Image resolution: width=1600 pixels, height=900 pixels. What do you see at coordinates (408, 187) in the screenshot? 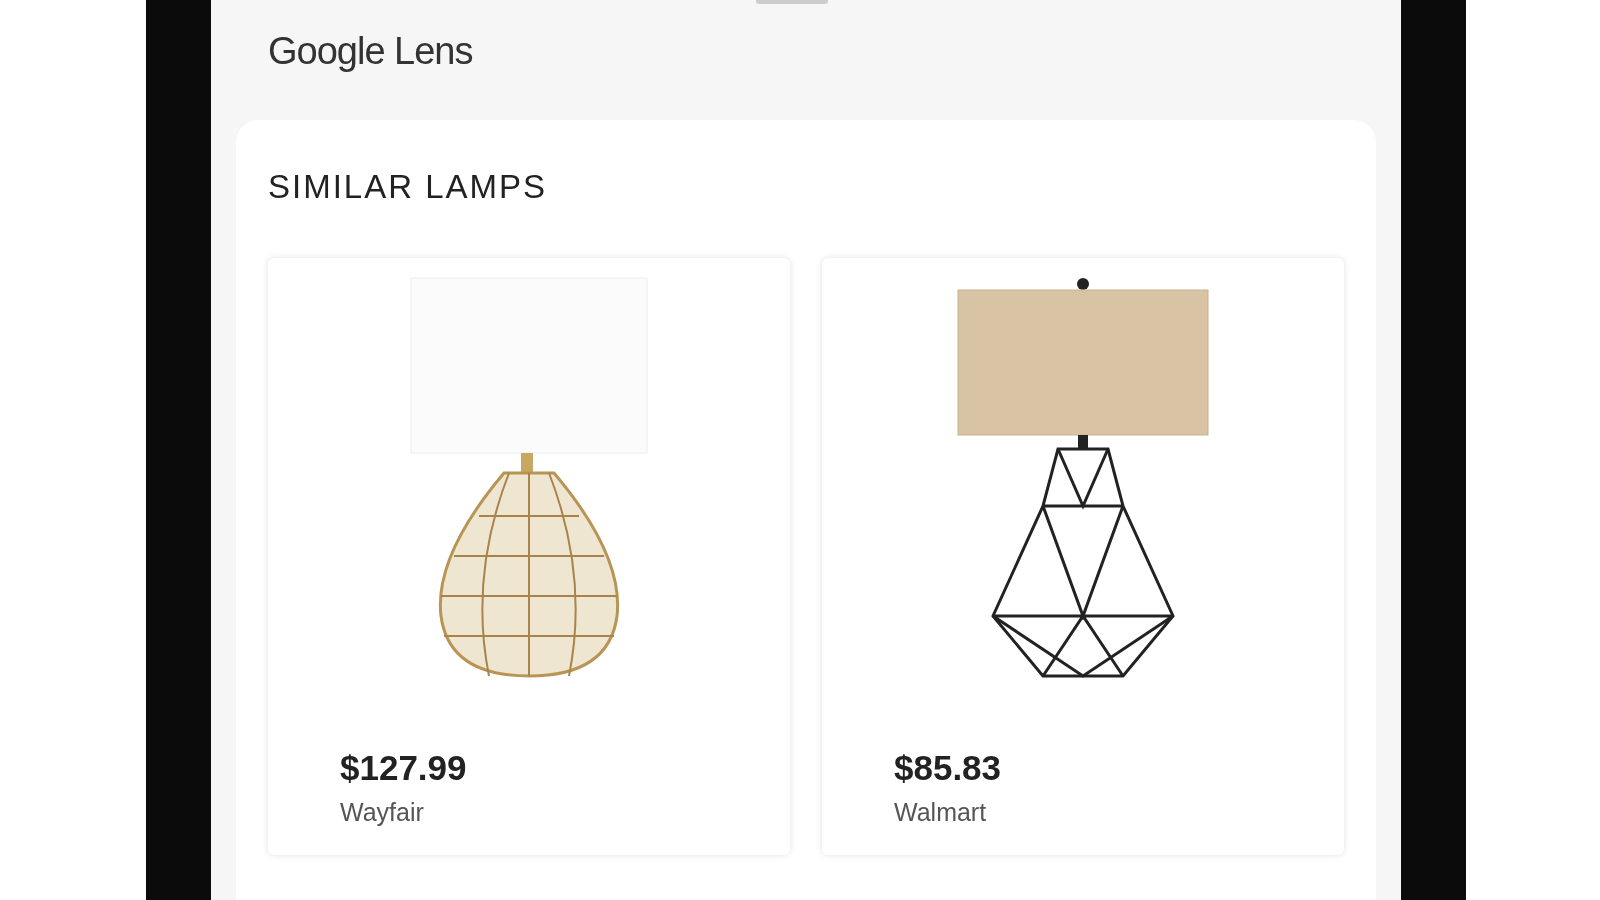
I see `section-title: SIMILAR LAMPS` at bounding box center [408, 187].